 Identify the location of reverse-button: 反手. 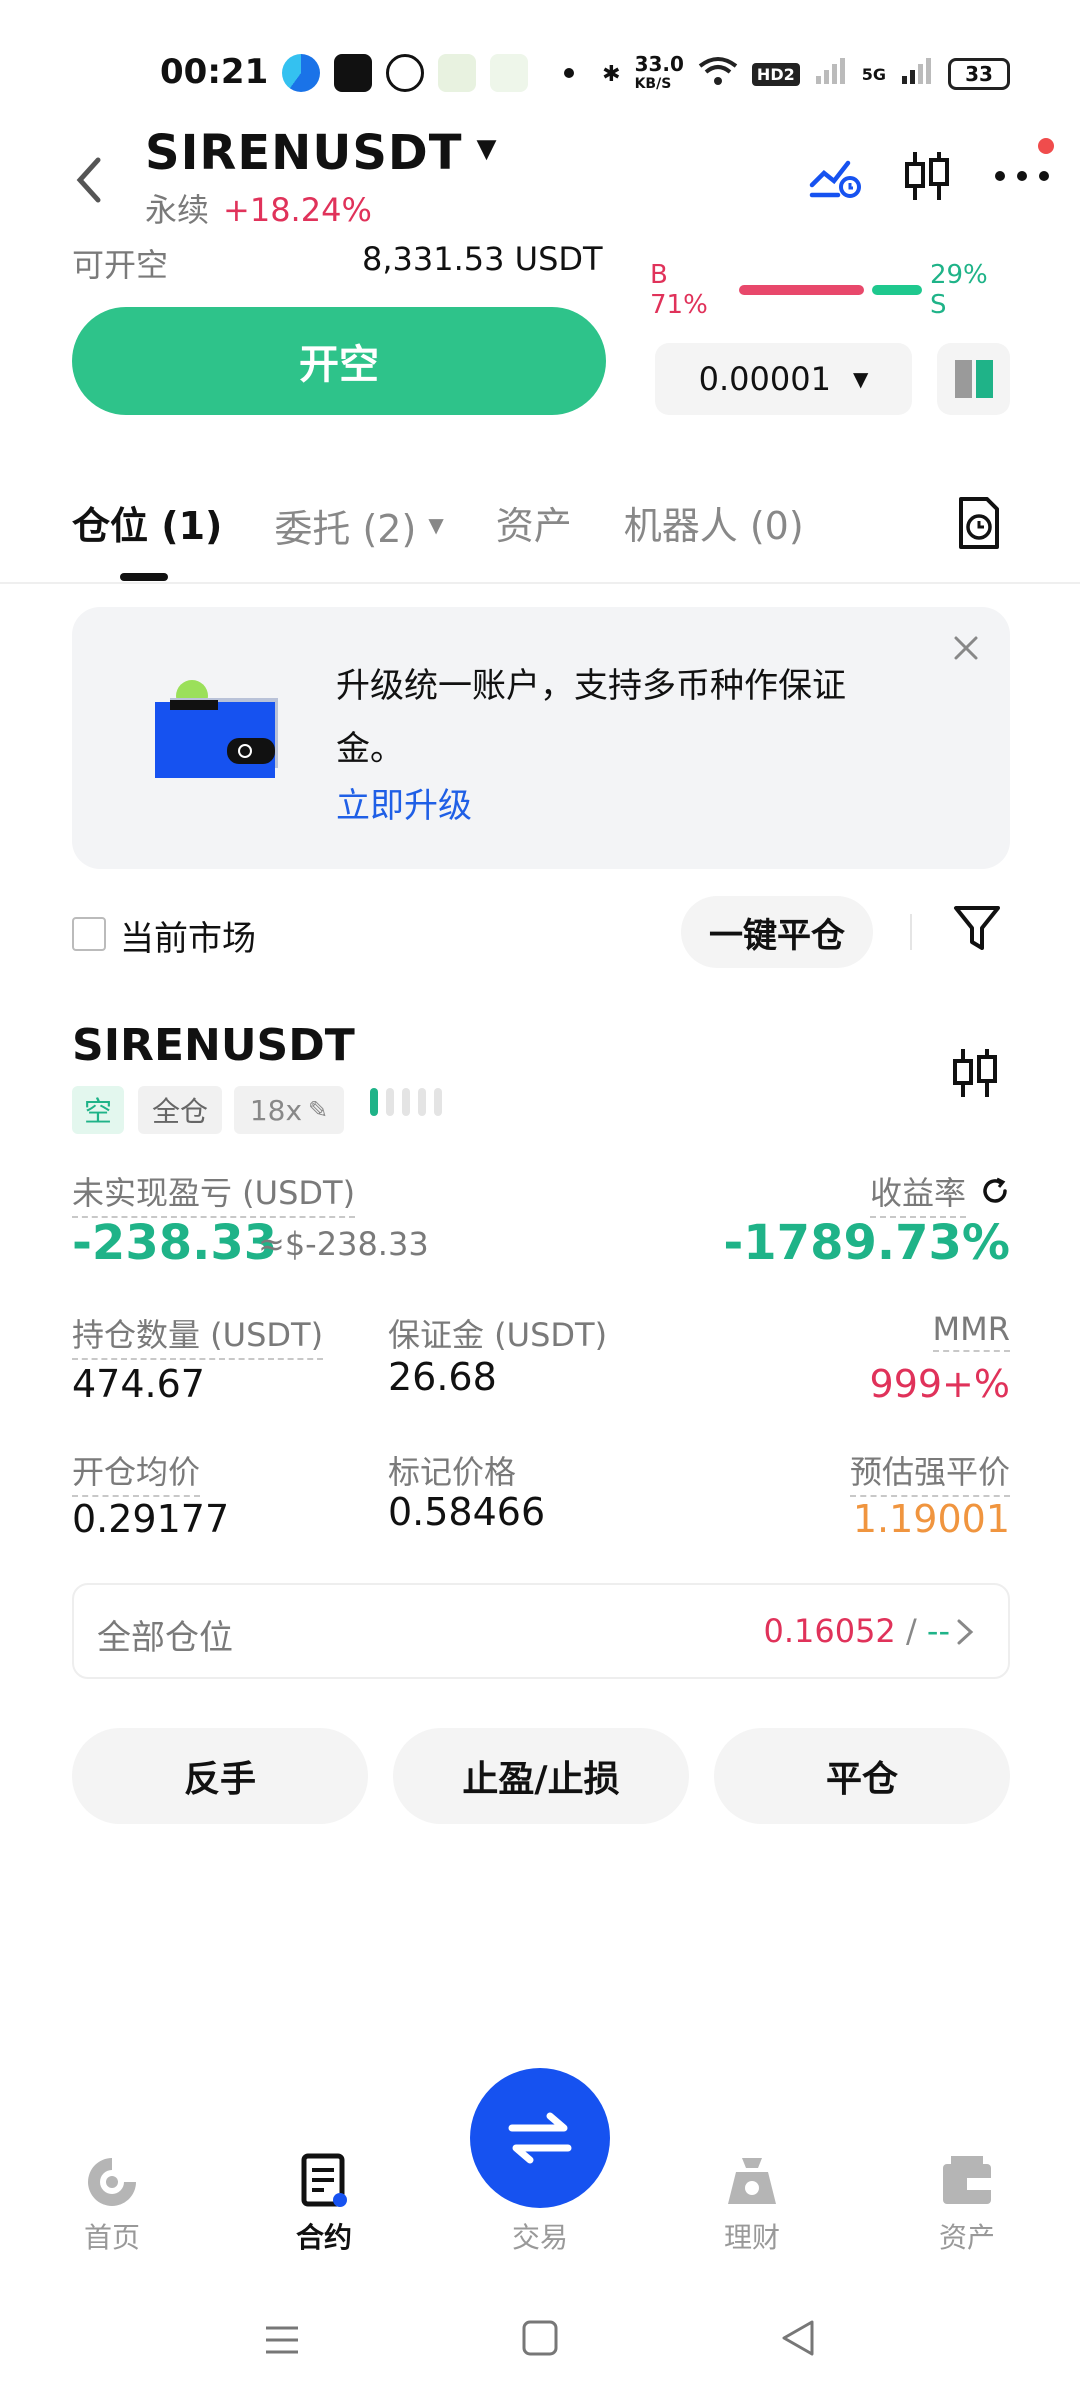
(220, 1776).